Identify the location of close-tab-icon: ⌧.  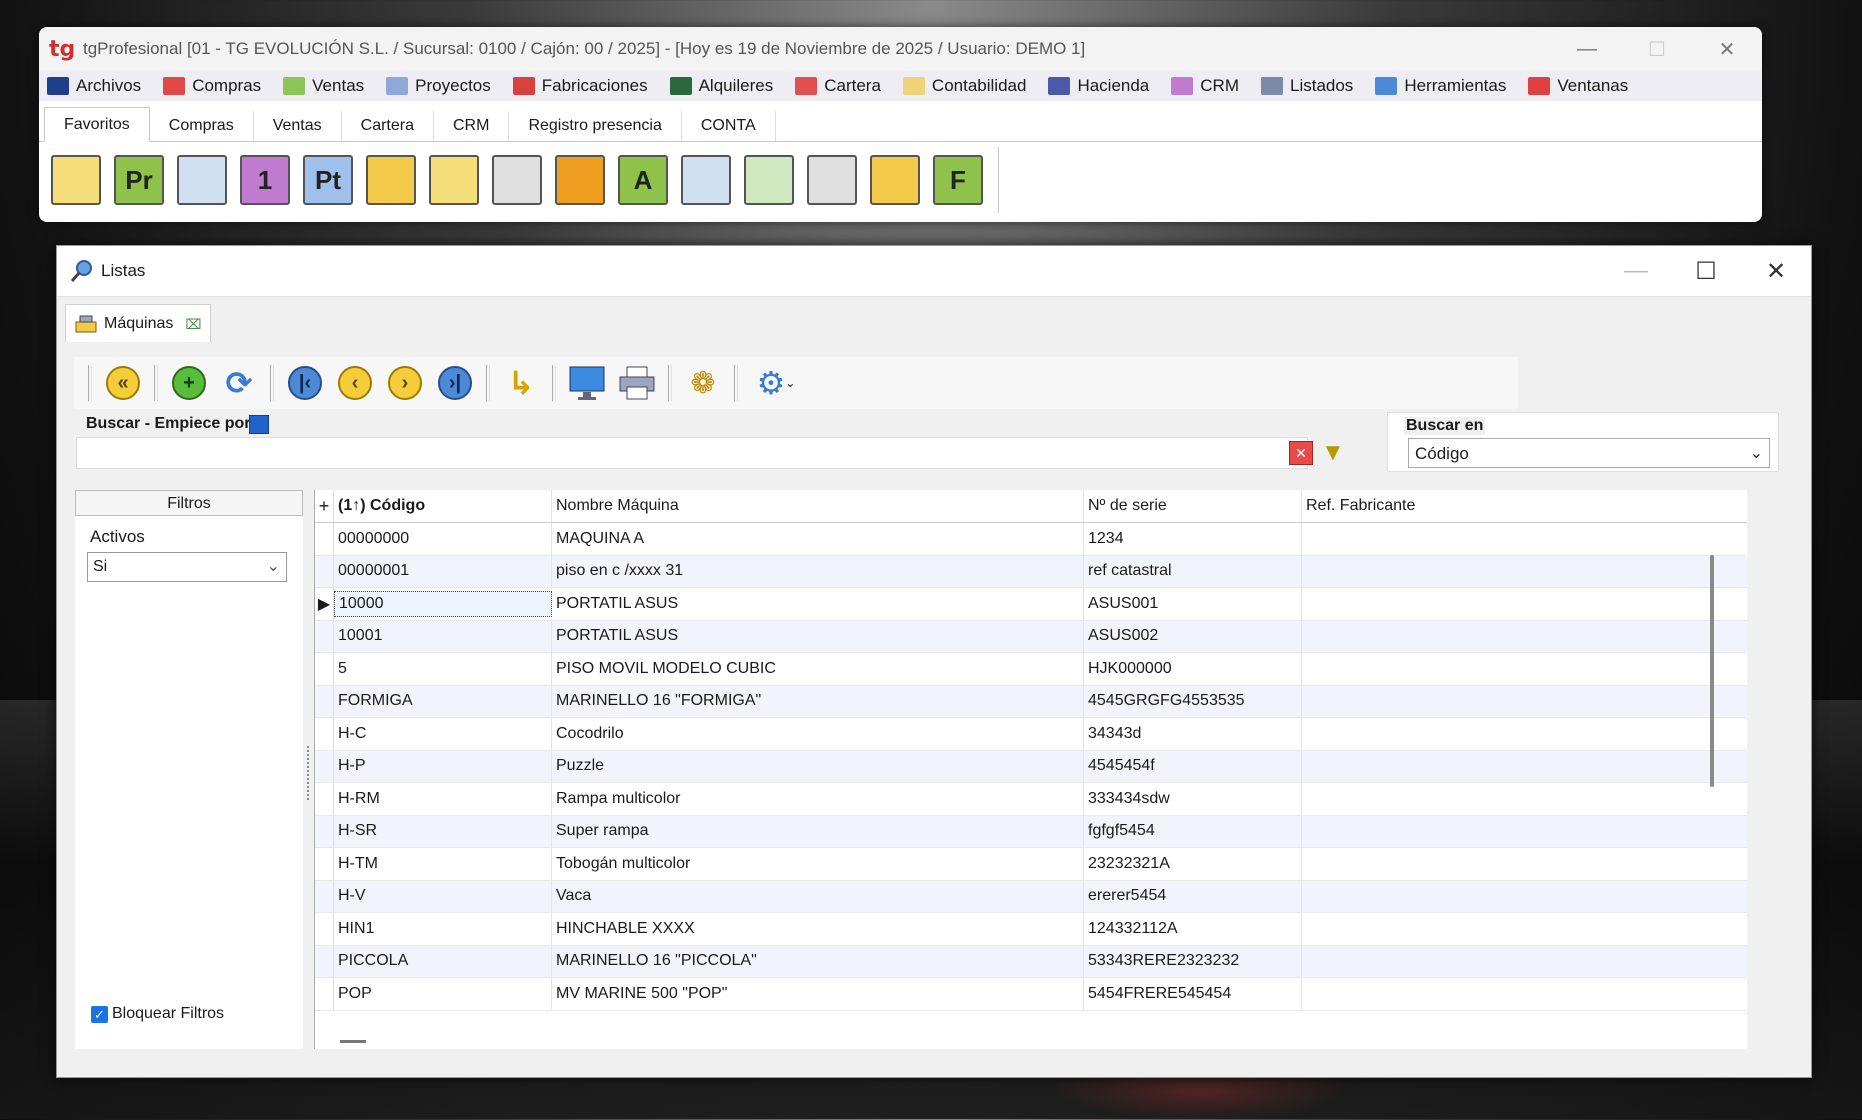
(193, 324).